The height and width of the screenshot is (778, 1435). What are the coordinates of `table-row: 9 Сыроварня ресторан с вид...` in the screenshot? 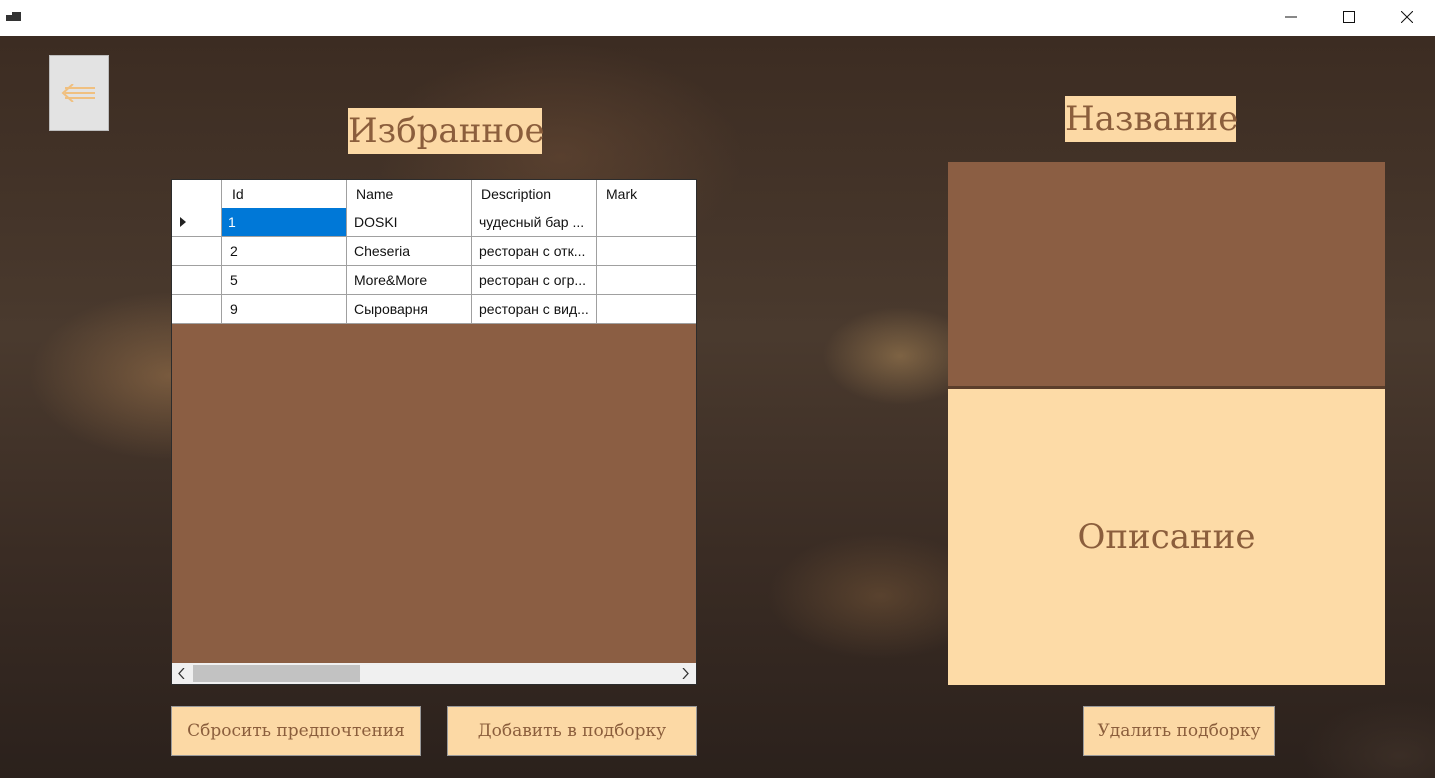 It's located at (434, 309).